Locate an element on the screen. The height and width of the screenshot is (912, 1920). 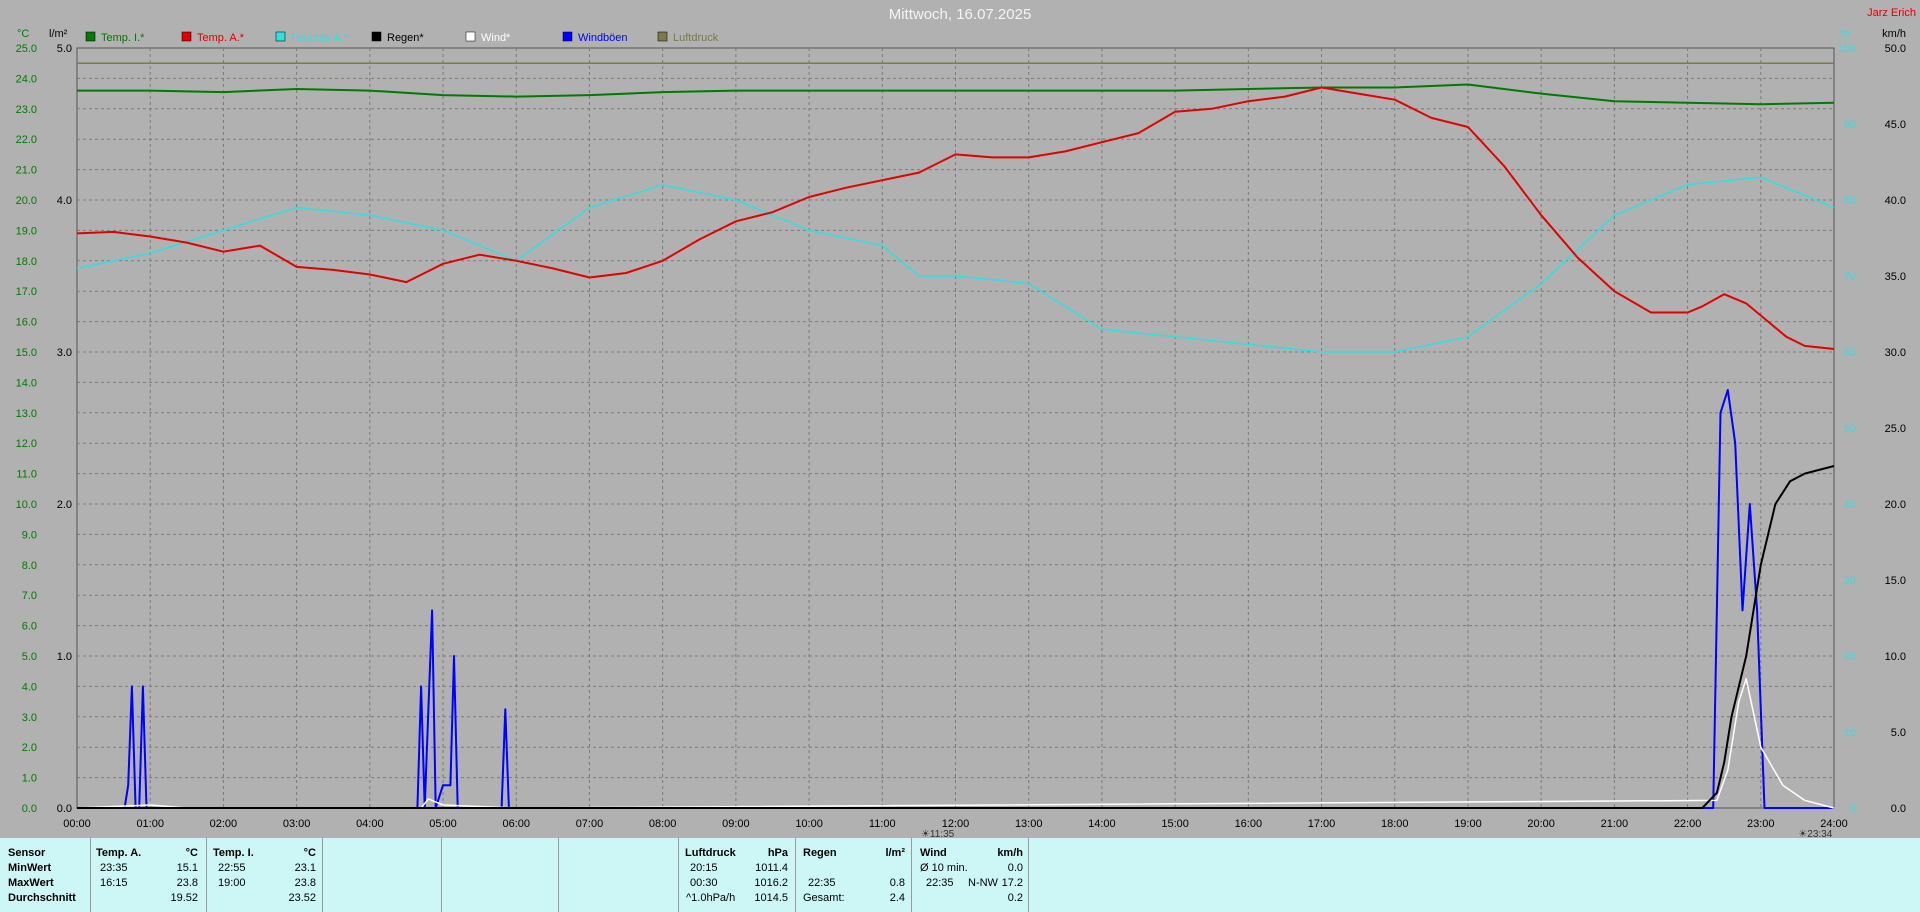
temp-tick-label: 21.0 is located at coordinates (26, 171).